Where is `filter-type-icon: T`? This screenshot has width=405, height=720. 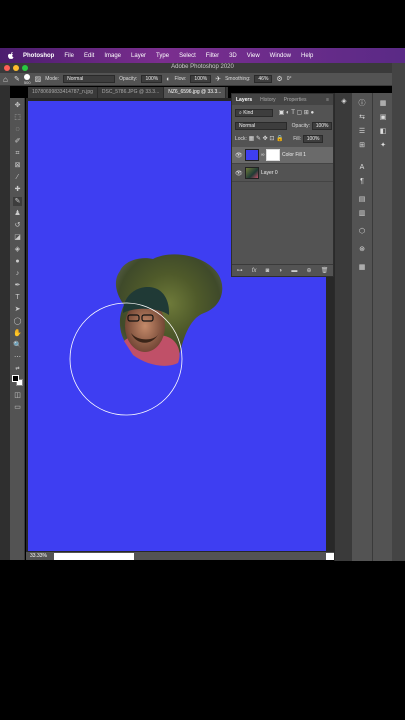
filter-type-icon: T is located at coordinates (293, 113).